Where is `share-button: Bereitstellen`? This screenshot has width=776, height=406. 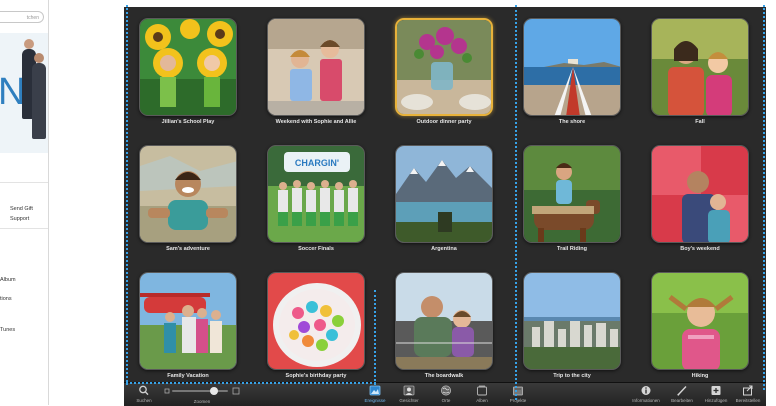
share-button: Bereitstellen is located at coordinates (748, 394).